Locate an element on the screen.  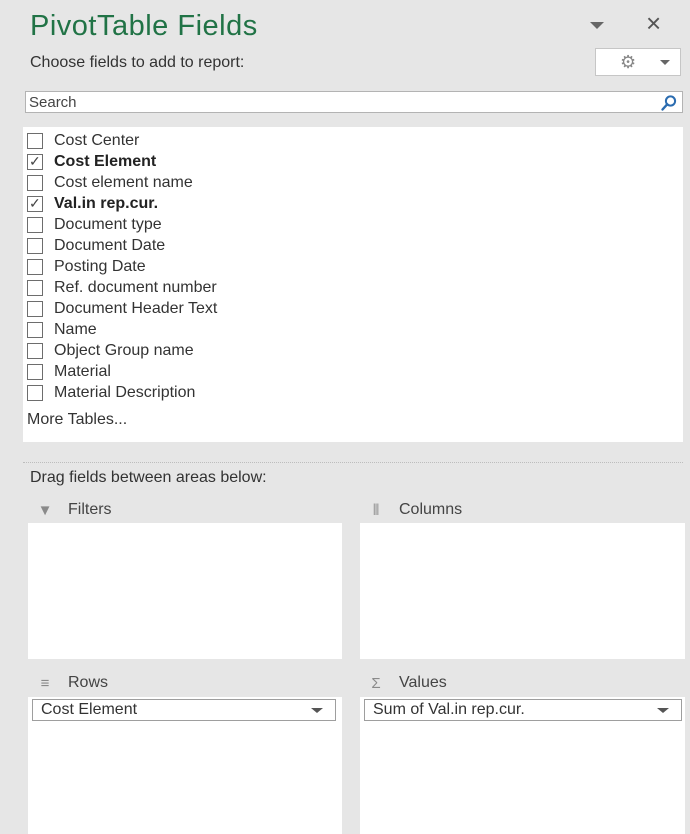
field-item: Material is located at coordinates (69, 372).